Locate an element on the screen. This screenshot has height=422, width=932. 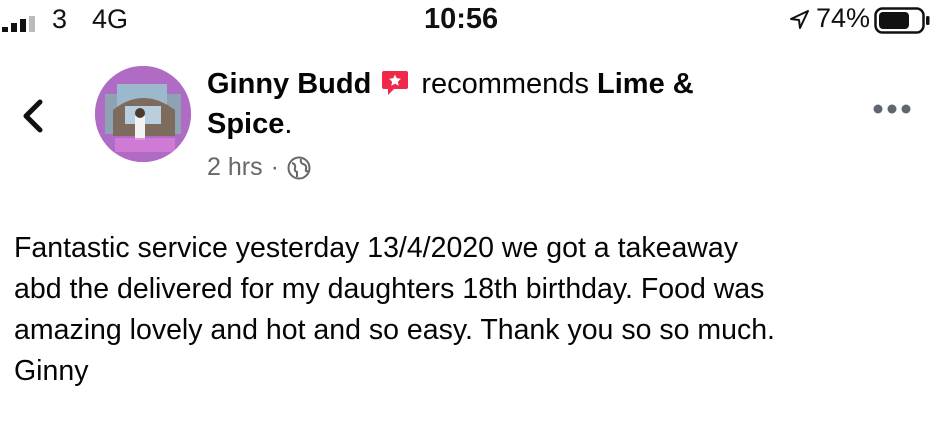
author-avatar is located at coordinates (143, 114).